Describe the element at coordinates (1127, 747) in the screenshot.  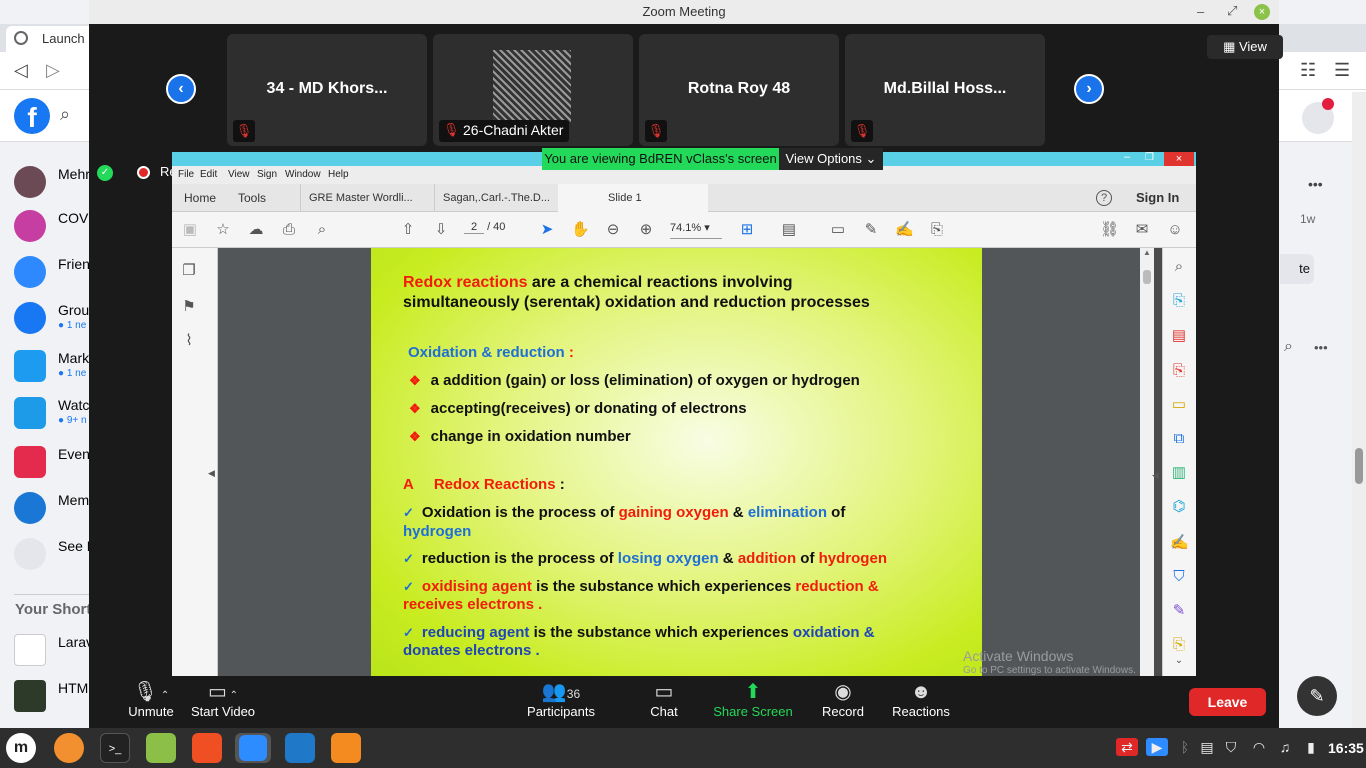
I see `anydesk-icon: ⇄` at that location.